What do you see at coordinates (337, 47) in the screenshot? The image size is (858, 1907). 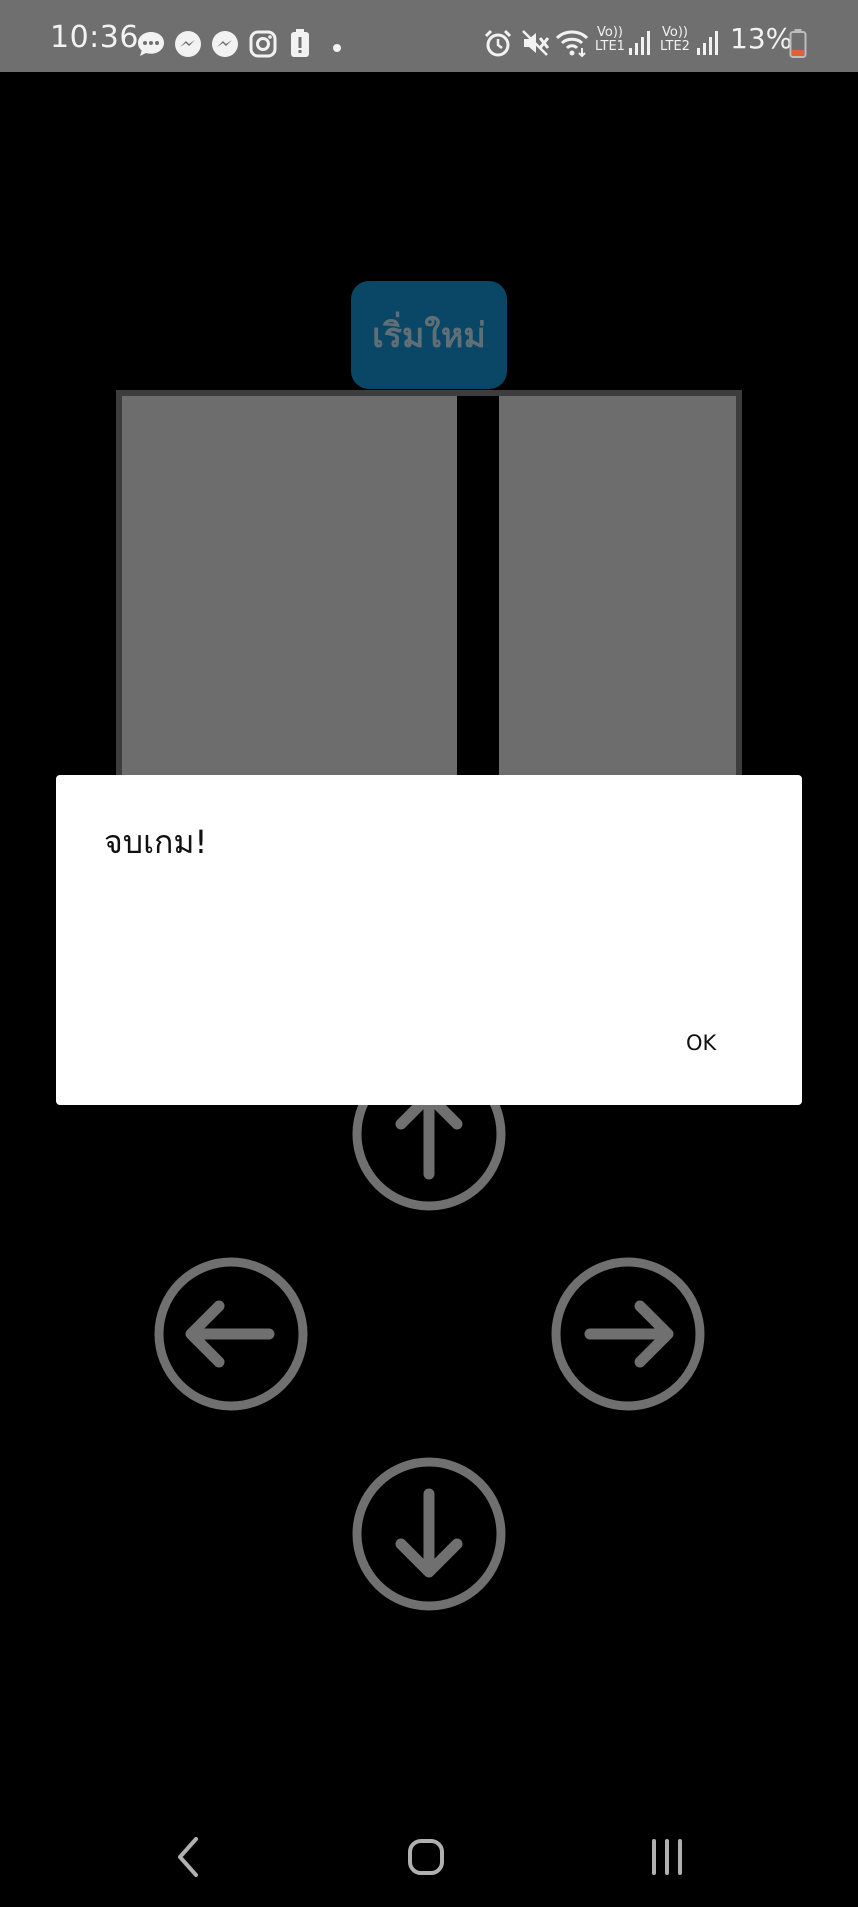 I see `dot-icon` at bounding box center [337, 47].